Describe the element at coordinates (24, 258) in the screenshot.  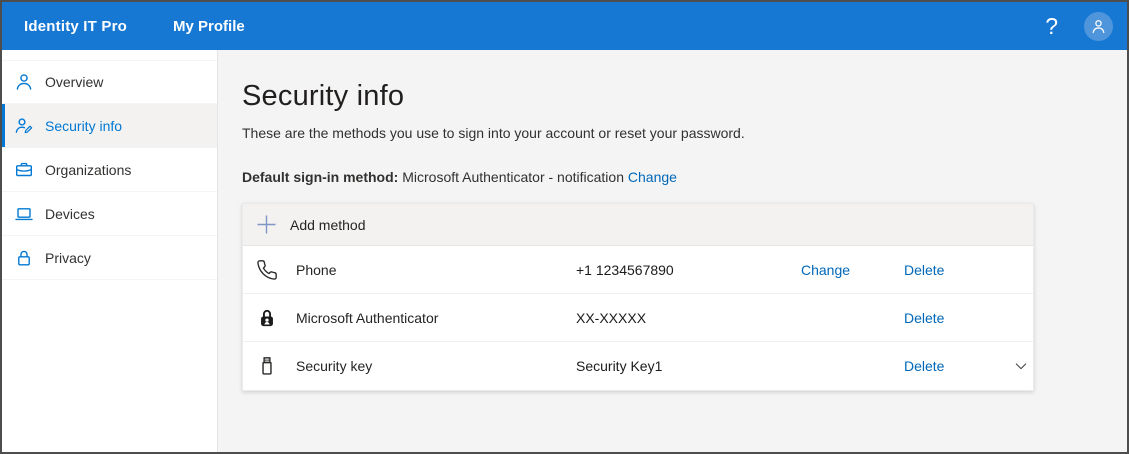
I see `padlock-icon` at that location.